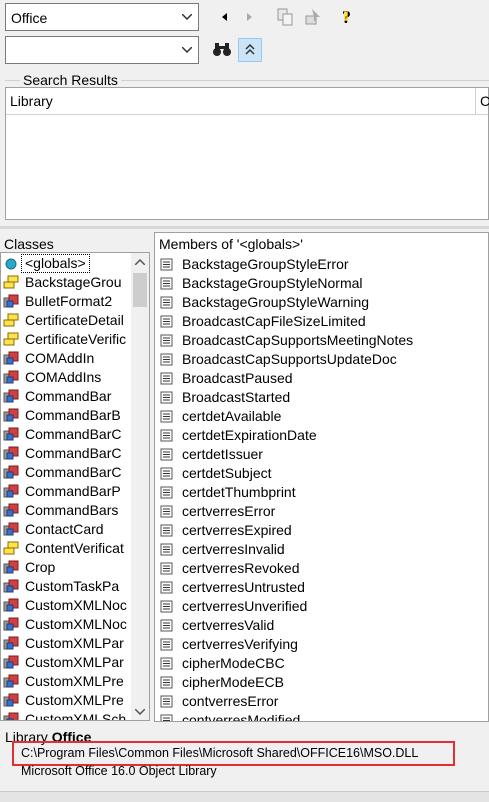 The image size is (489, 802). I want to click on class-list-item-label: ContentVerificat, so click(74, 548).